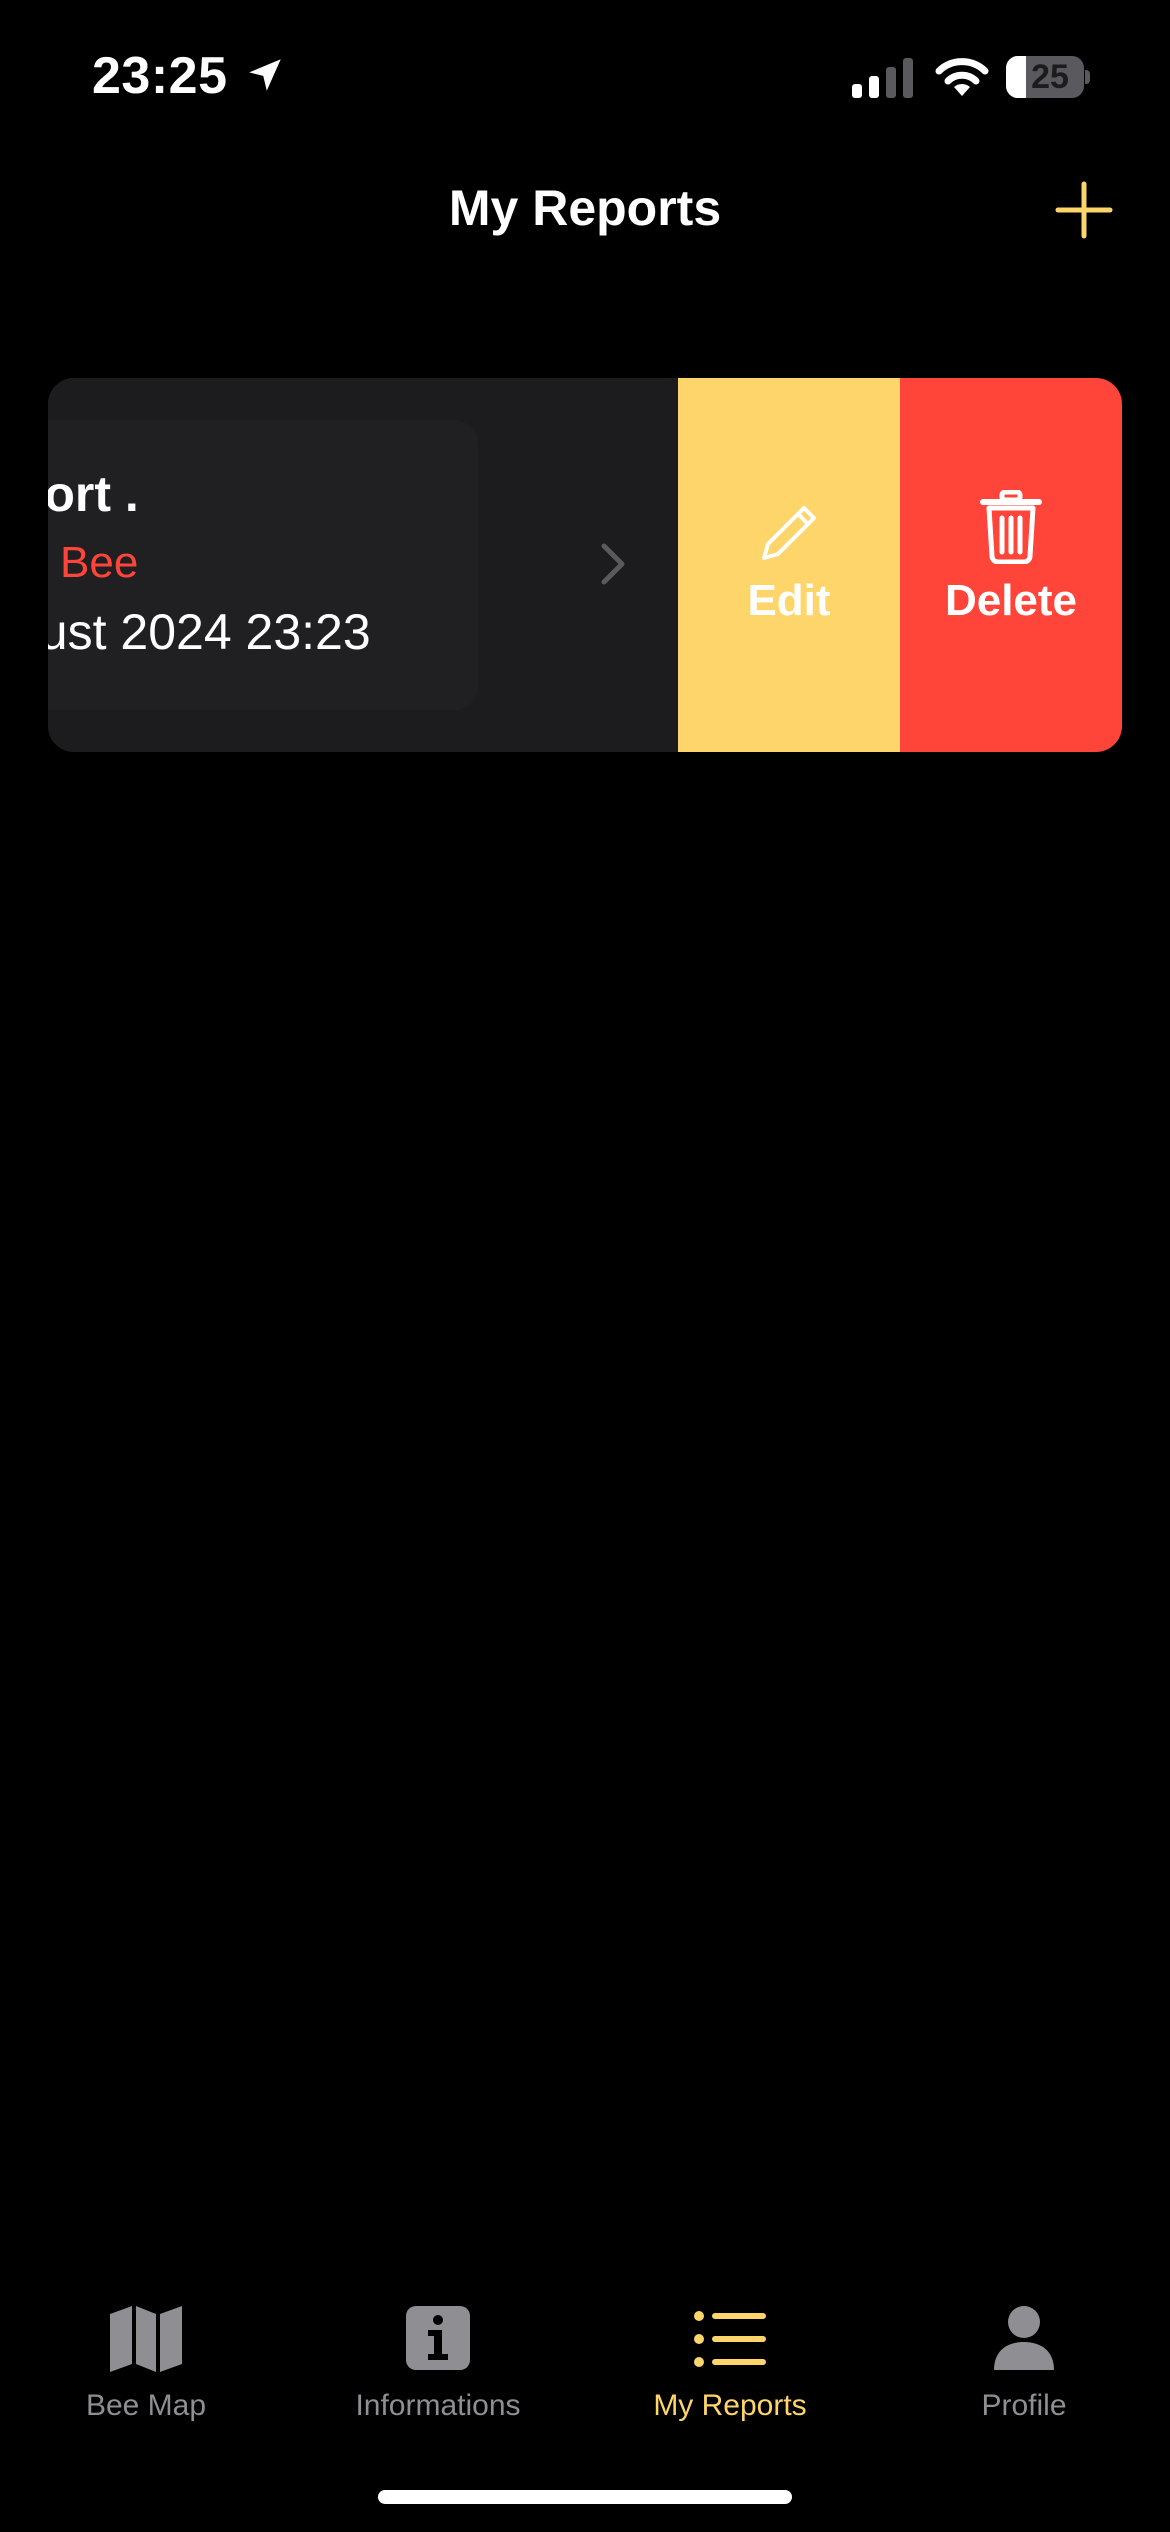 Image resolution: width=1170 pixels, height=2532 pixels. What do you see at coordinates (146, 2339) in the screenshot?
I see `map-icon` at bounding box center [146, 2339].